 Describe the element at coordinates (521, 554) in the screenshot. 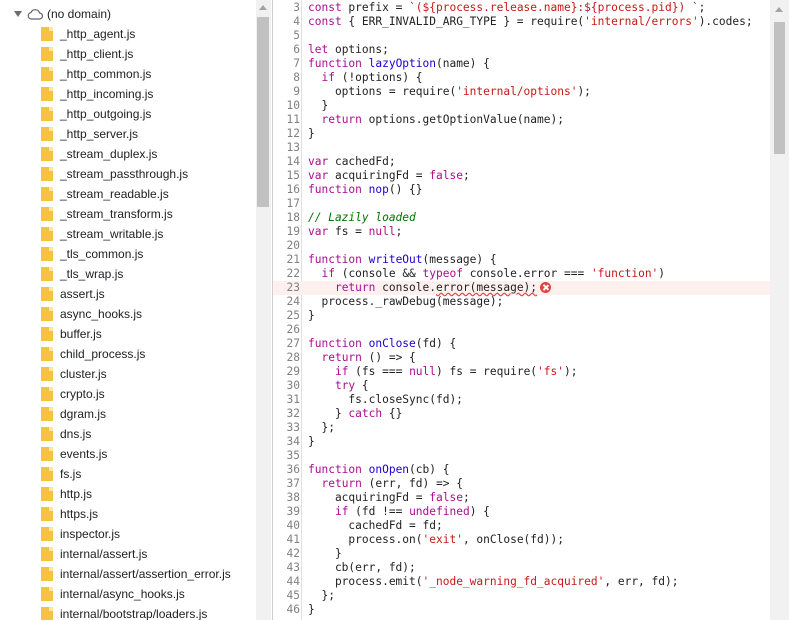

I see `code-line: 42 }` at that location.